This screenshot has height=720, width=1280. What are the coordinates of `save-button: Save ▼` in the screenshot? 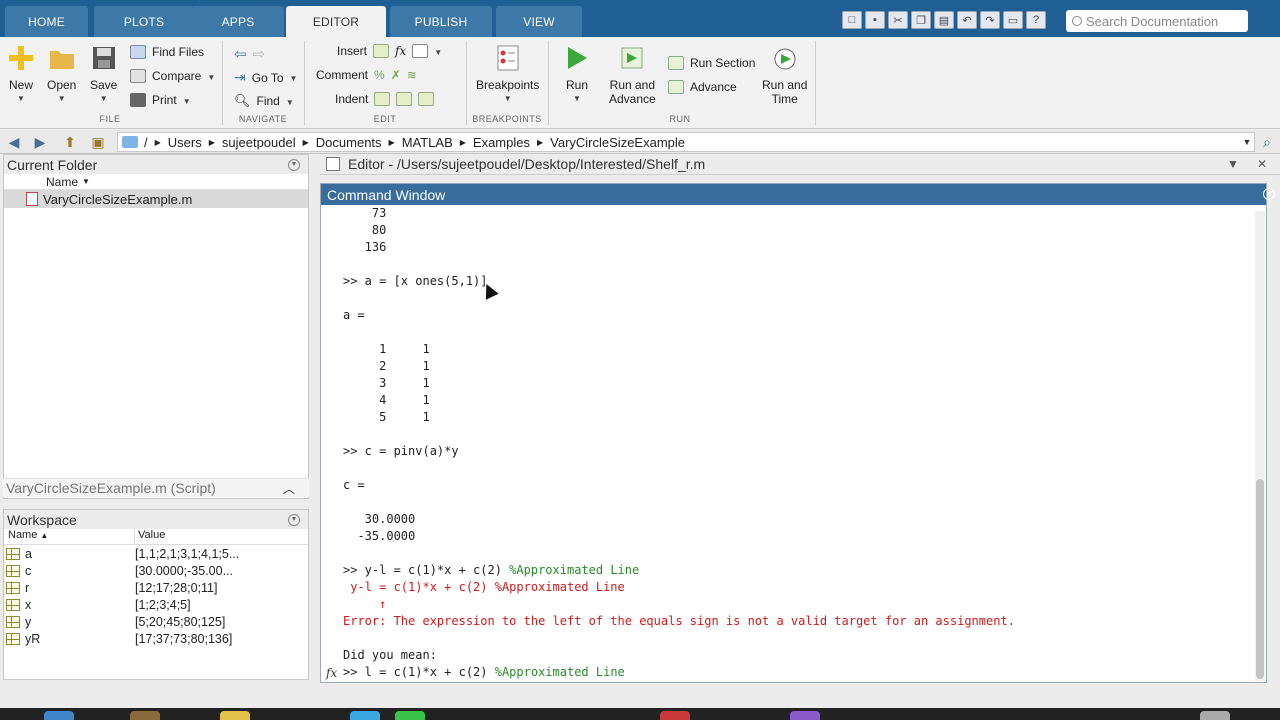 It's located at (103, 74).